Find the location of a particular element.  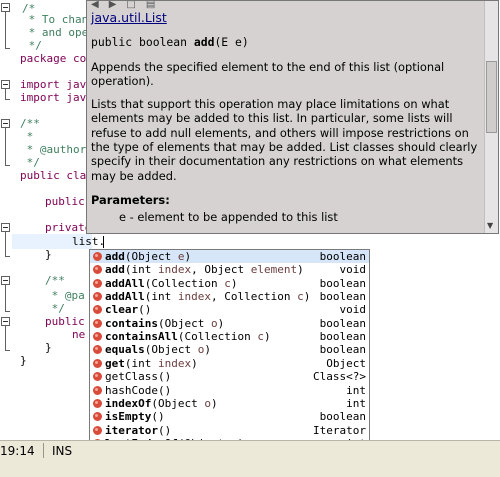

completion-item: add(Object e) boolean is located at coordinates (229, 257).